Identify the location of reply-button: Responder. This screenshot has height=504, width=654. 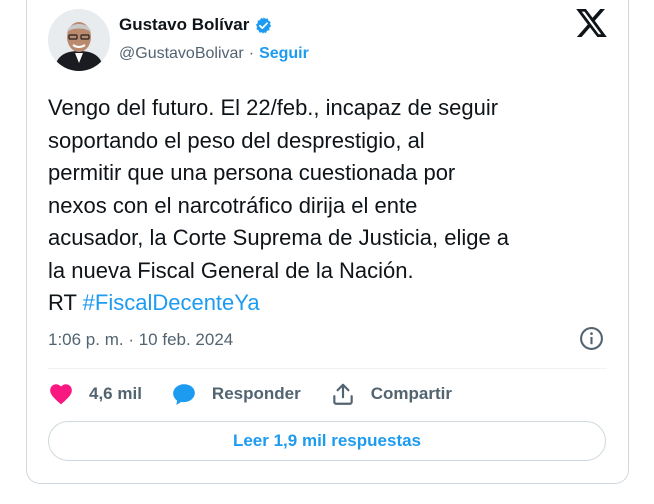
(236, 394).